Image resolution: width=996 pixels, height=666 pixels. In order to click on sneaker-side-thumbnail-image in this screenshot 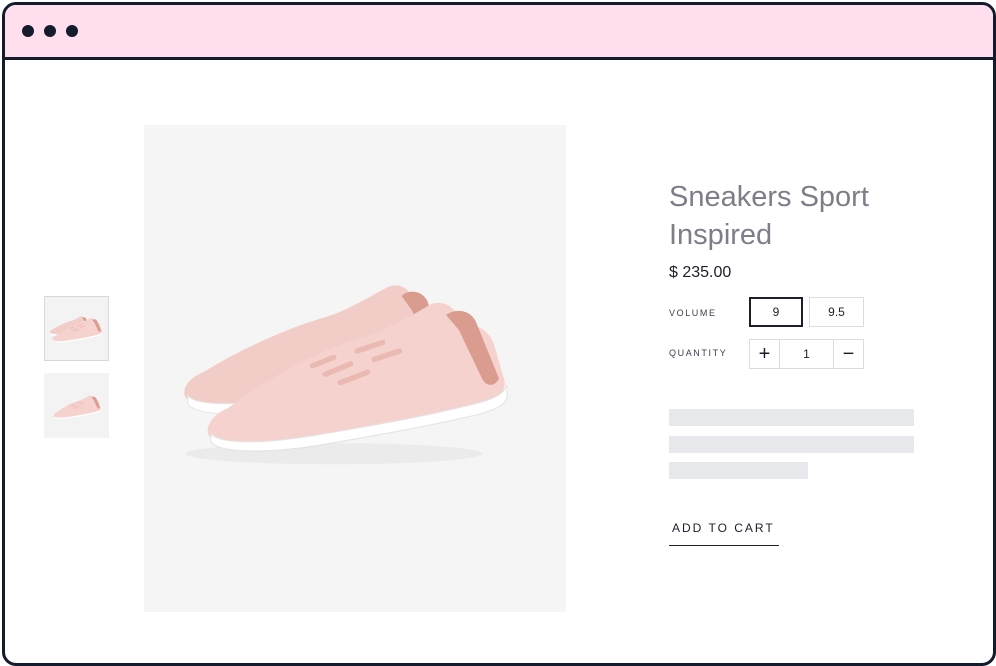, I will do `click(77, 406)`.